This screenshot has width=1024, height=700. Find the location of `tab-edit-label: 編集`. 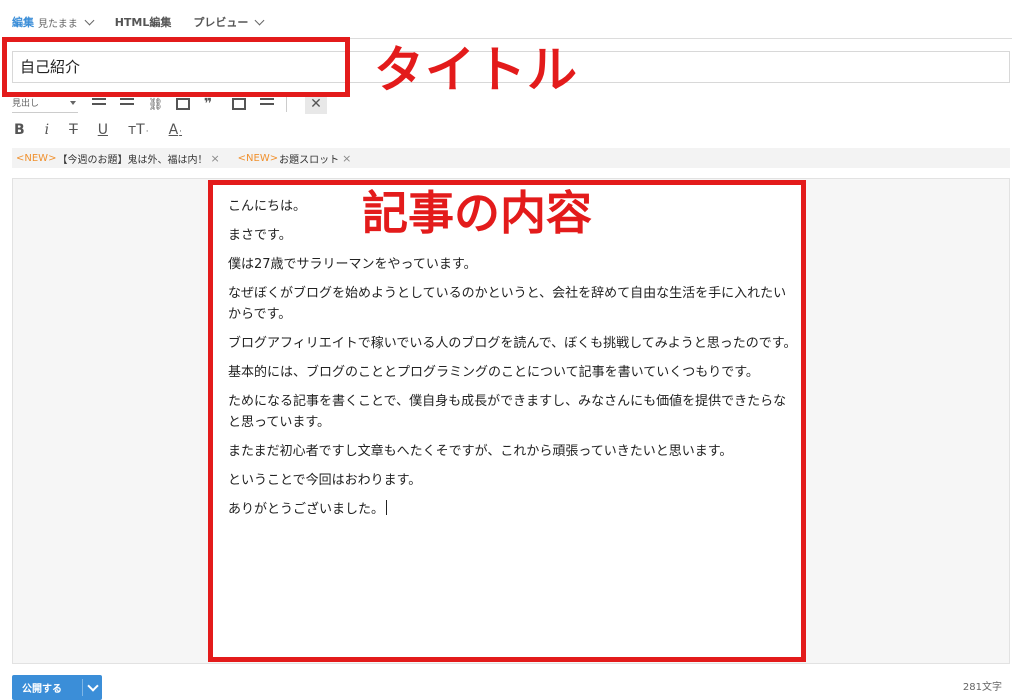

tab-edit-label: 編集 is located at coordinates (23, 22).